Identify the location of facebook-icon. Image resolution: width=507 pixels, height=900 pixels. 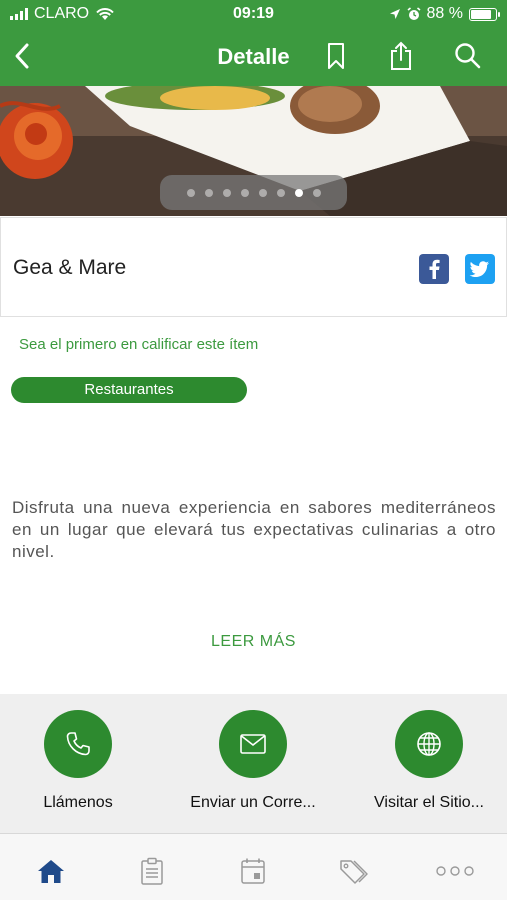
(434, 269).